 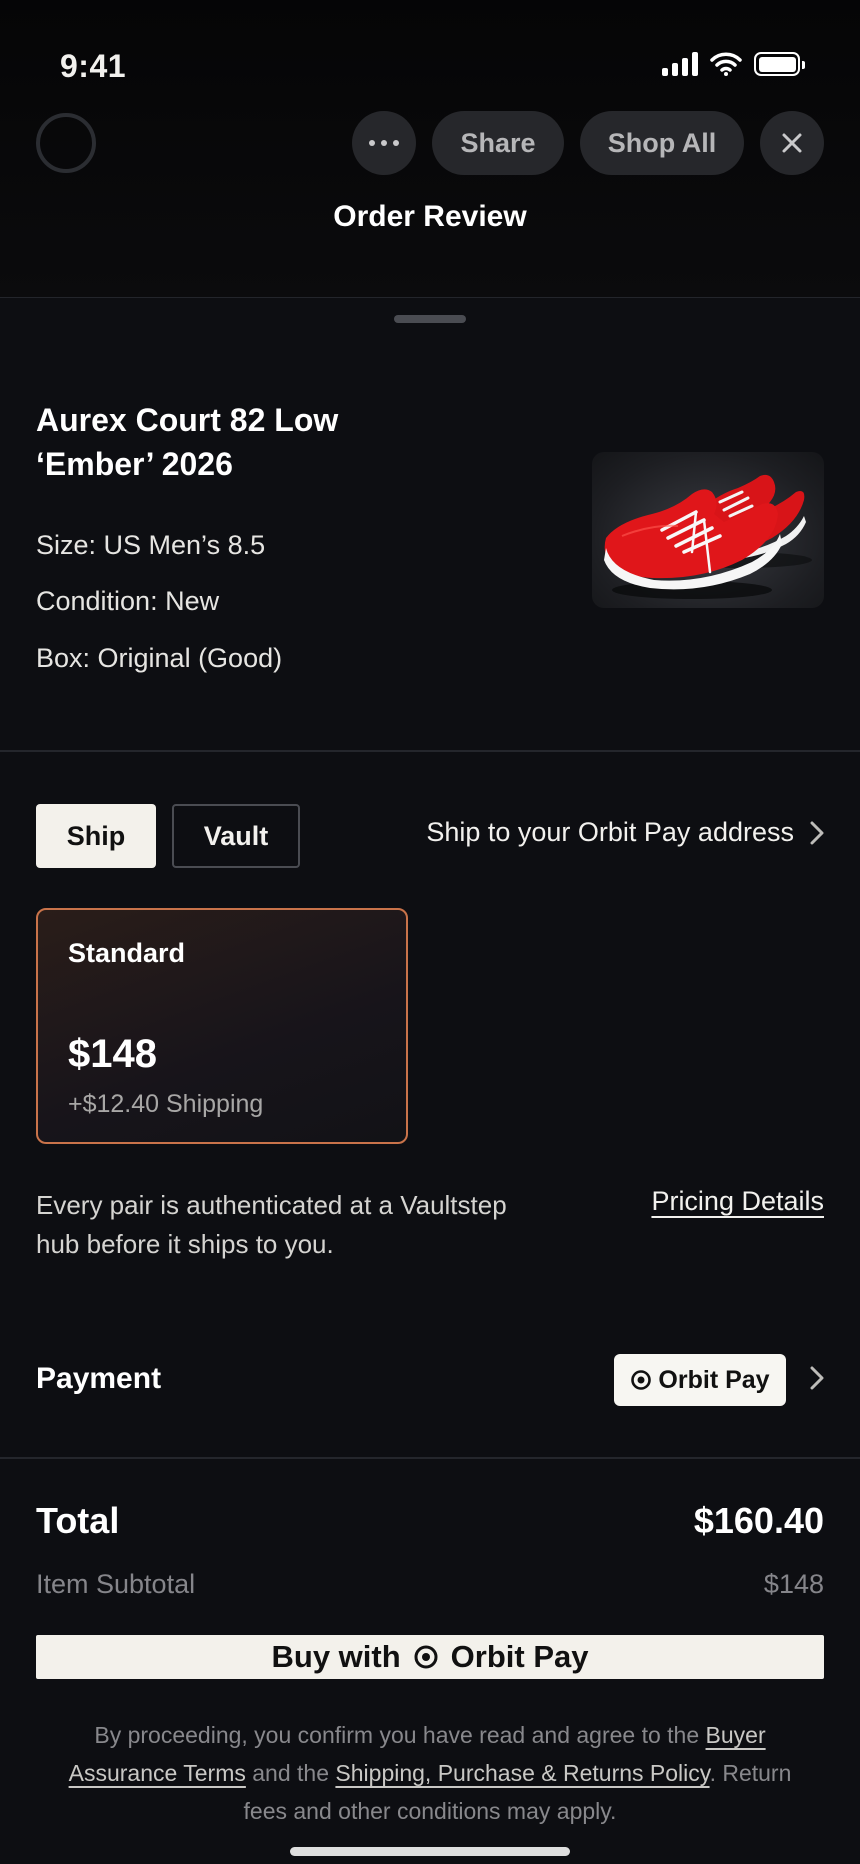 I want to click on more-dots-icon, so click(x=384, y=143).